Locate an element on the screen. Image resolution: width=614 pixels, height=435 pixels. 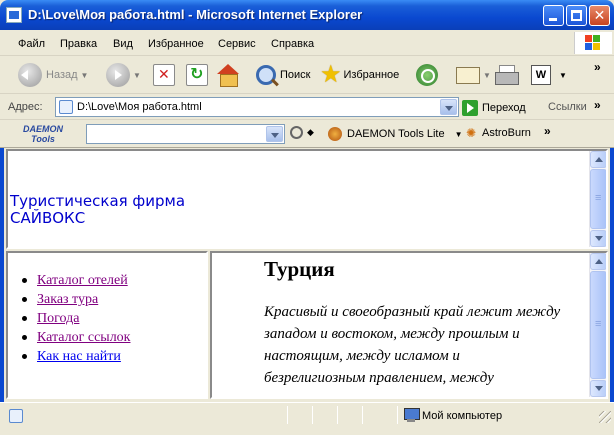
home-button is located at coordinates (228, 75).